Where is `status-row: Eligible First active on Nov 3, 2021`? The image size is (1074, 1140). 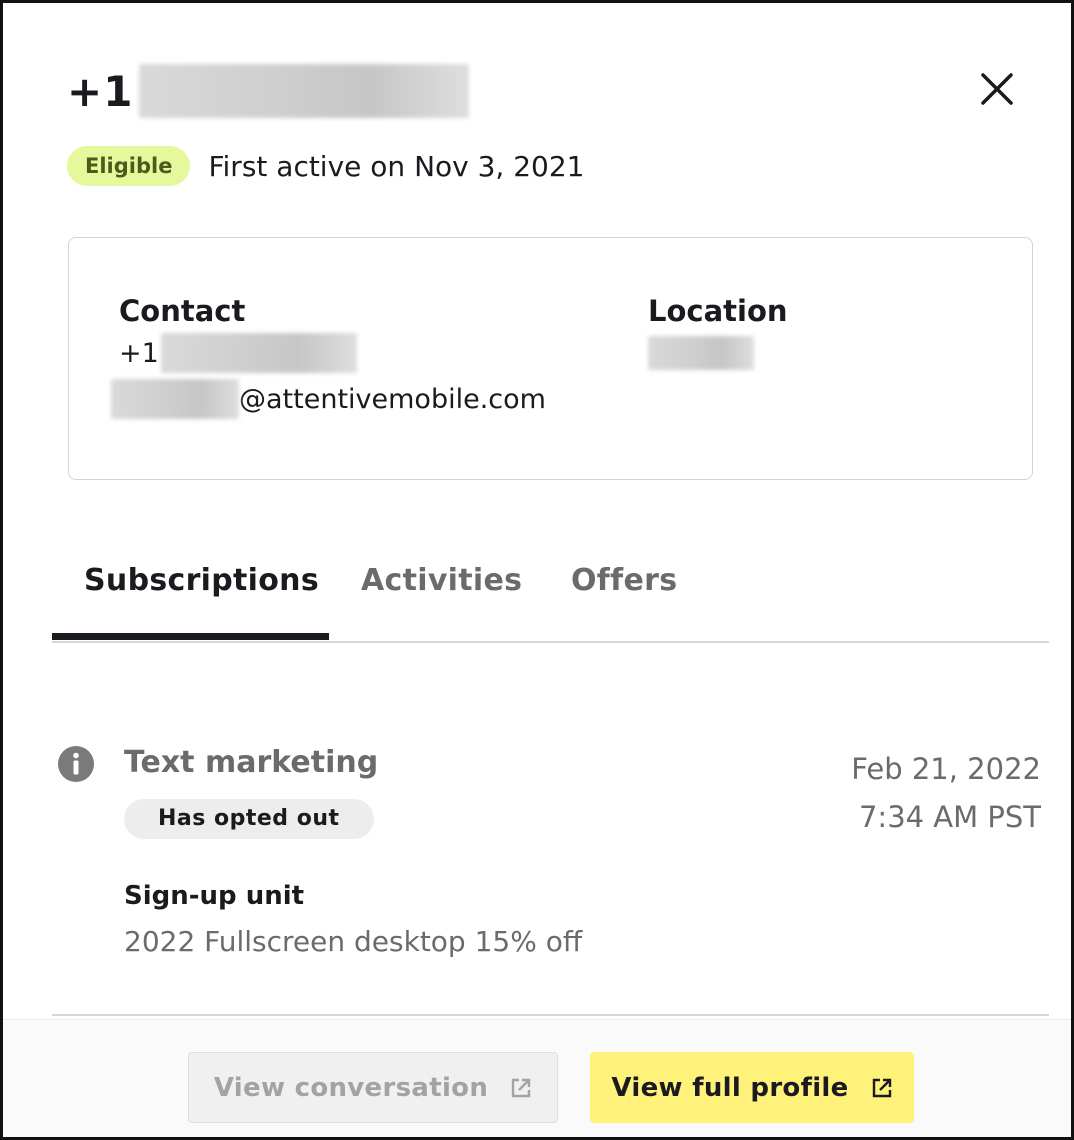
status-row: Eligible First active on Nov 3, 2021 is located at coordinates (325, 166).